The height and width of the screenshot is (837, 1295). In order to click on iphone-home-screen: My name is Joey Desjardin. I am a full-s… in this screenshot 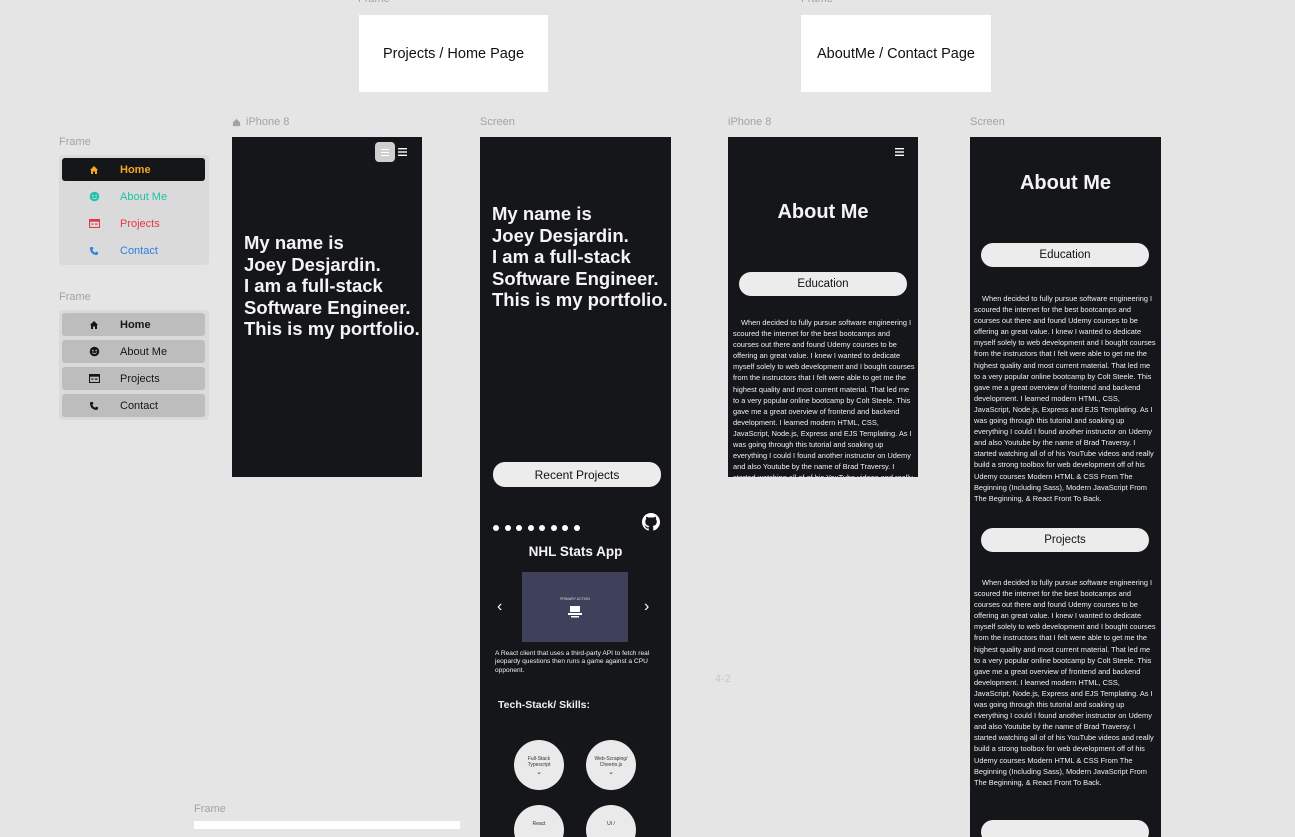, I will do `click(327, 307)`.